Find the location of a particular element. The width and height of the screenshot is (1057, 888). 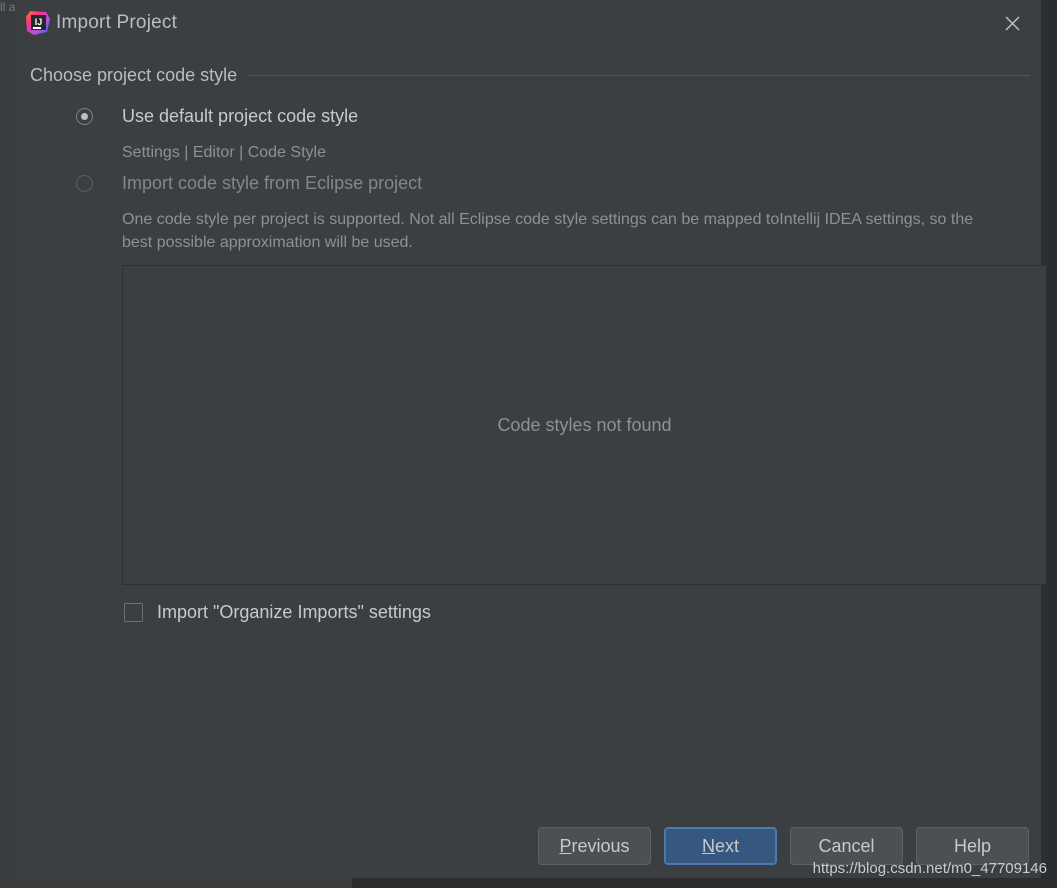

checkbox-row-organize-imports: Import "Organize Imports" settings is located at coordinates (277, 612).